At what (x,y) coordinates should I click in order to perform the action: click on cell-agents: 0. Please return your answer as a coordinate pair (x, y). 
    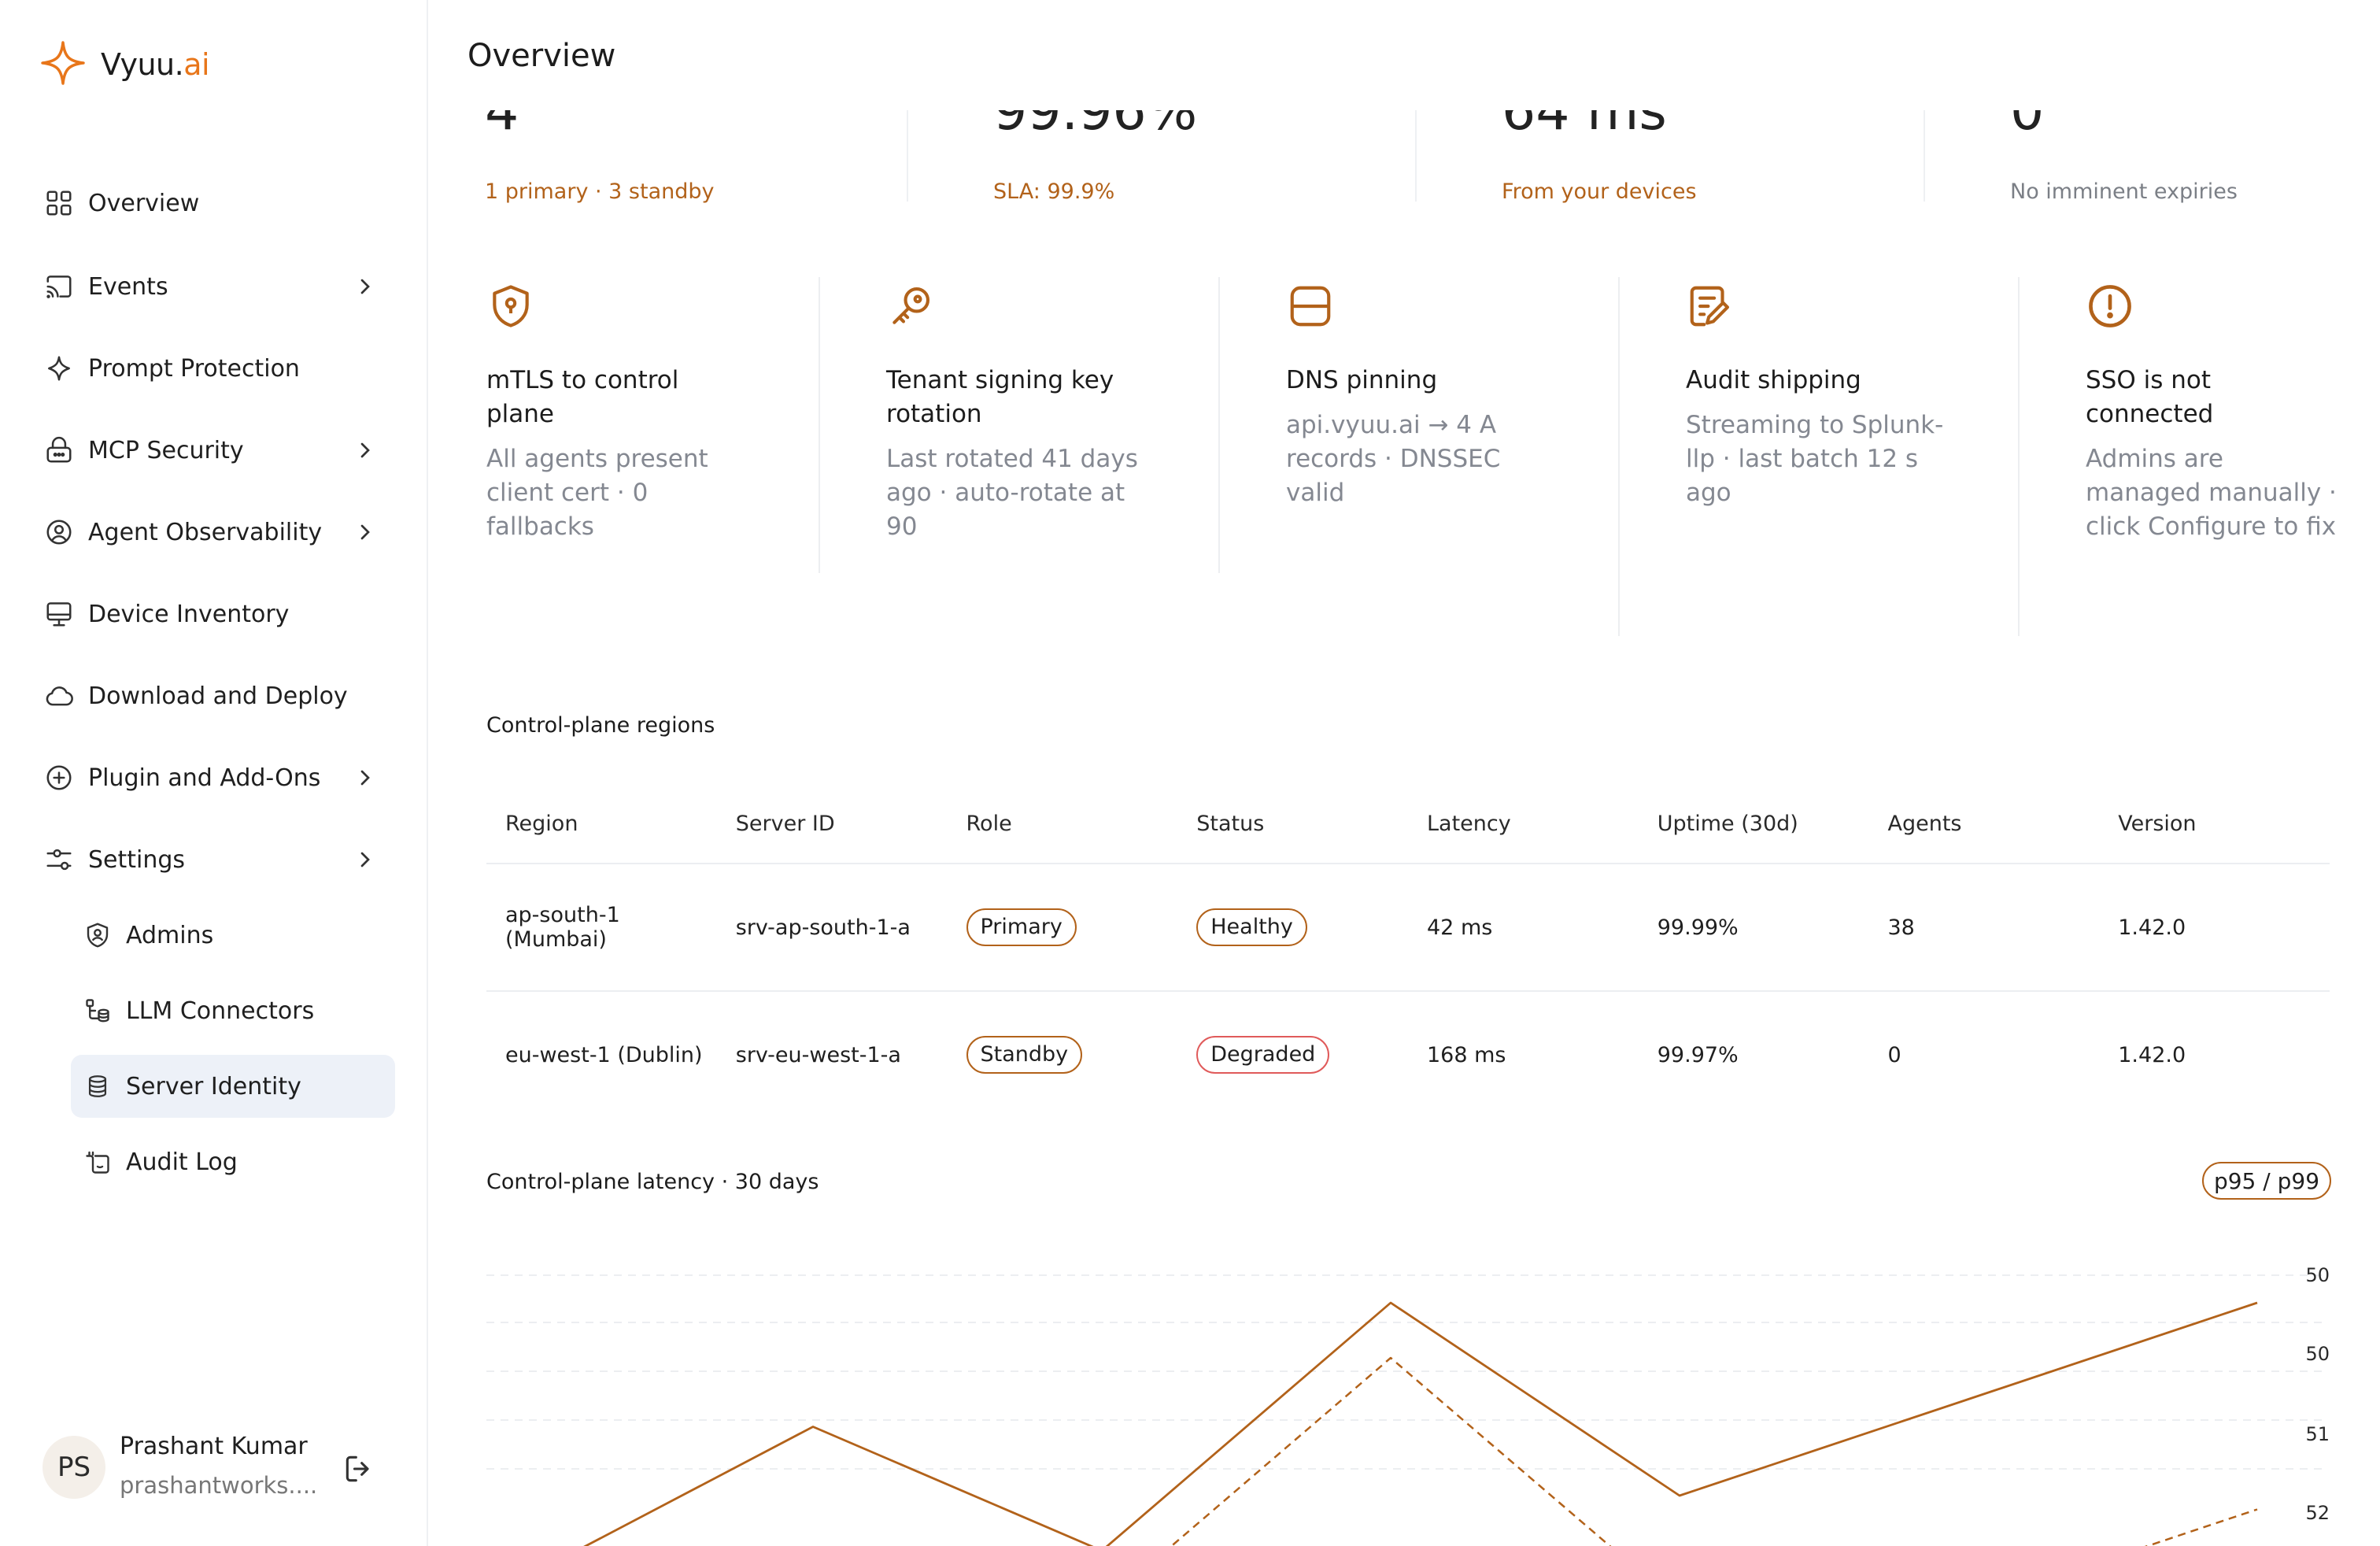
    Looking at the image, I should click on (1894, 1054).